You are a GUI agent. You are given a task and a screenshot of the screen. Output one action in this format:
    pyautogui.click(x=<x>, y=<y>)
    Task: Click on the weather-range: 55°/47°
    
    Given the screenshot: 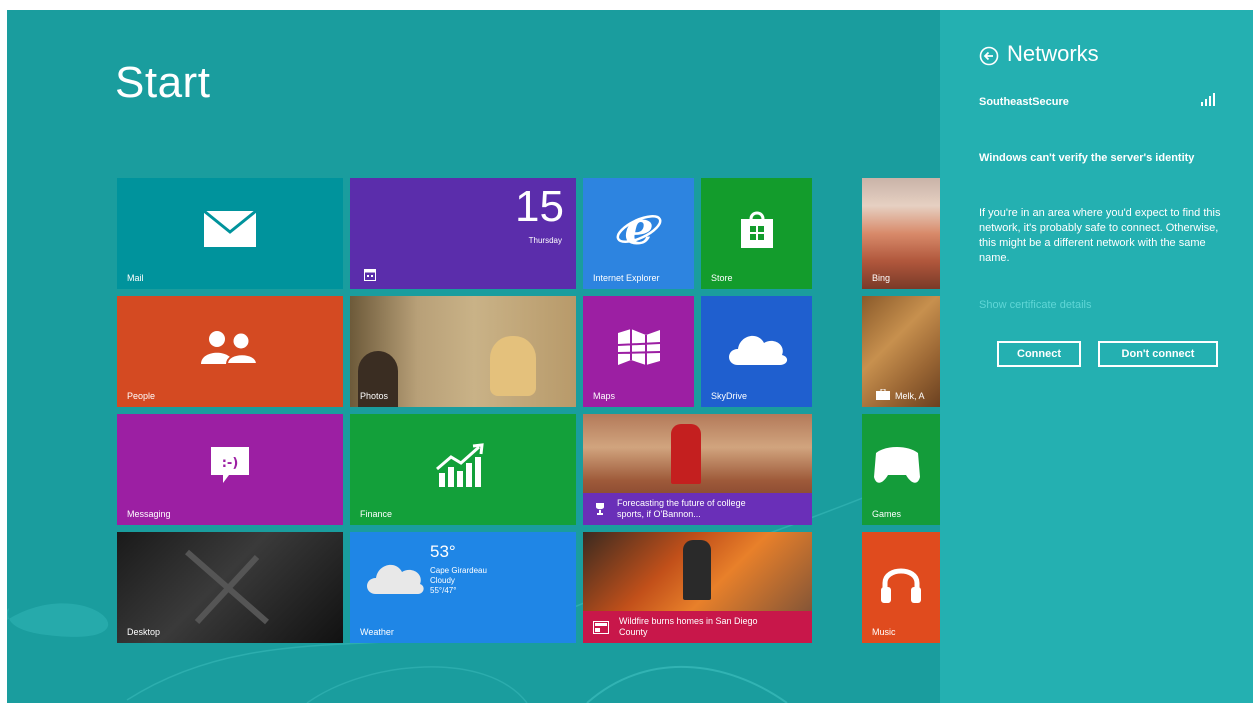 What is the action you would take?
    pyautogui.click(x=443, y=590)
    